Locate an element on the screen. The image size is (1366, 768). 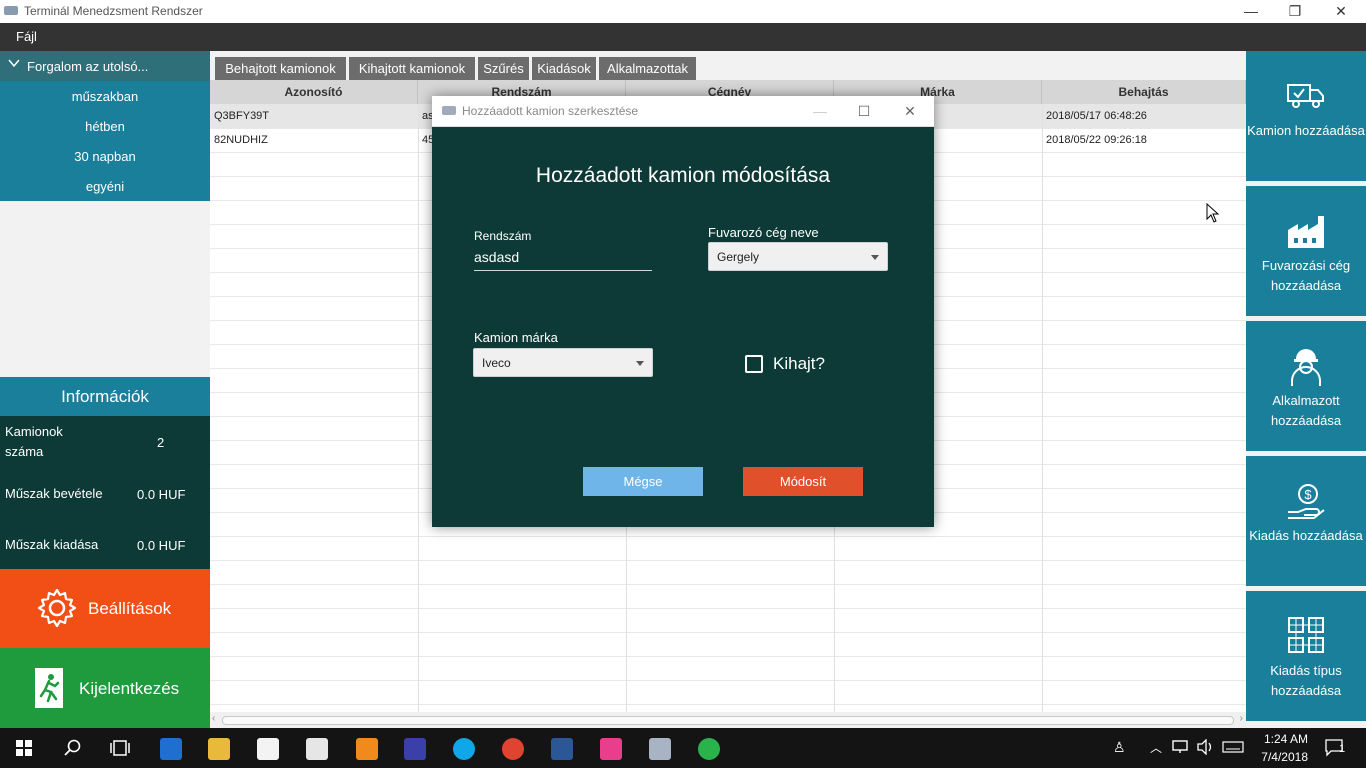
add-expense-button: $ Kiadás hozzáadása is located at coordinates (1306, 521).